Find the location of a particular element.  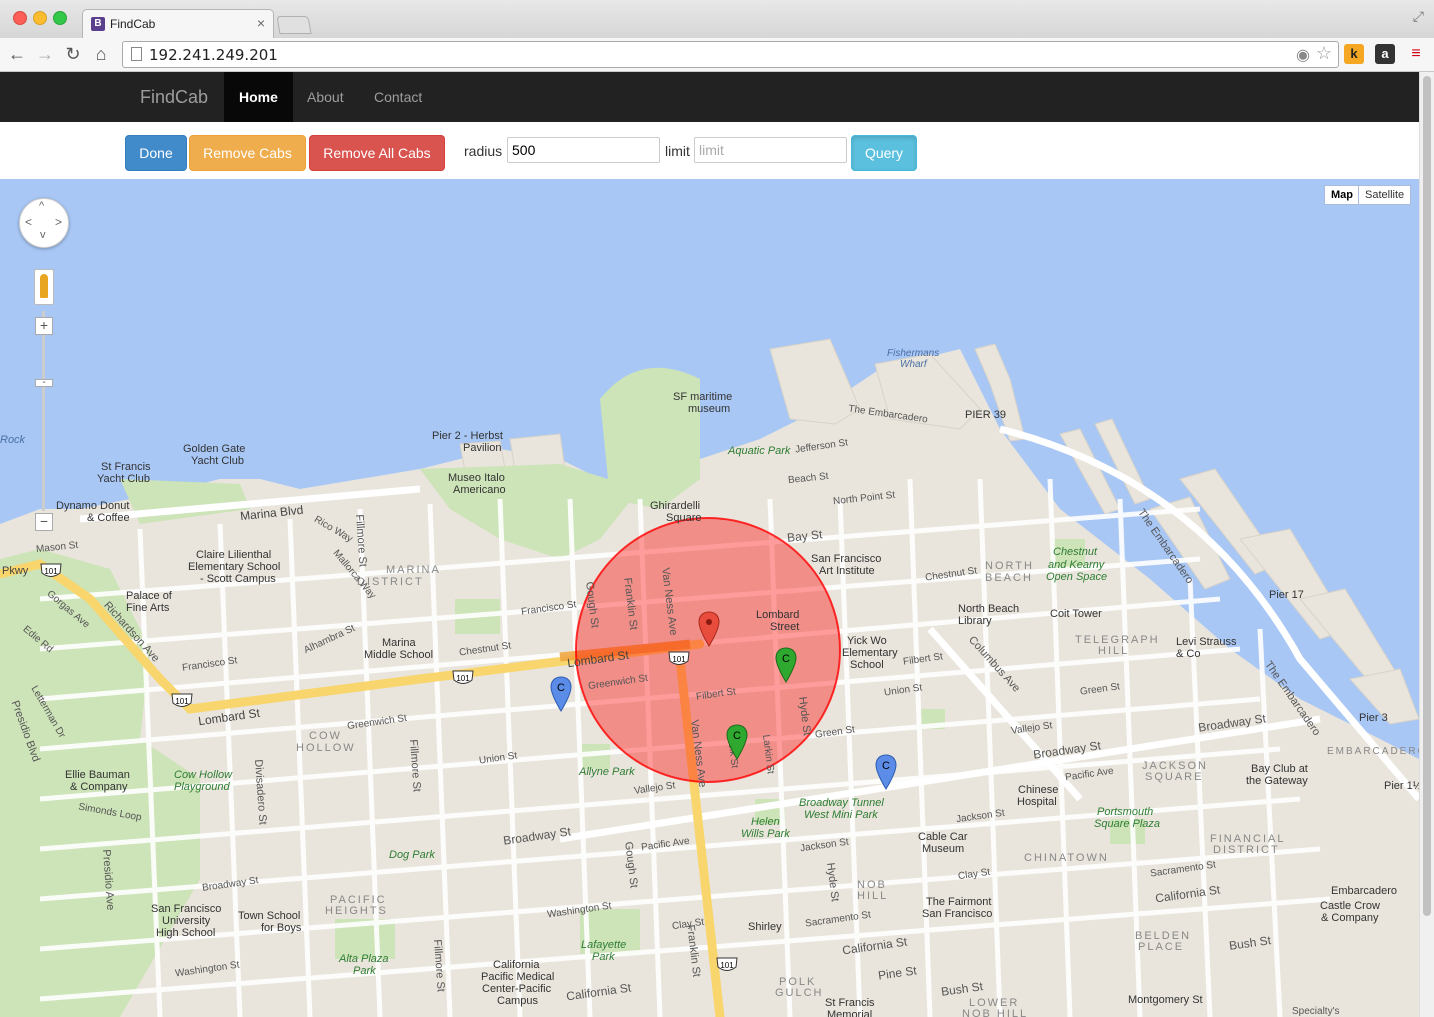

pan-down-icon: v is located at coordinates (43, 235).